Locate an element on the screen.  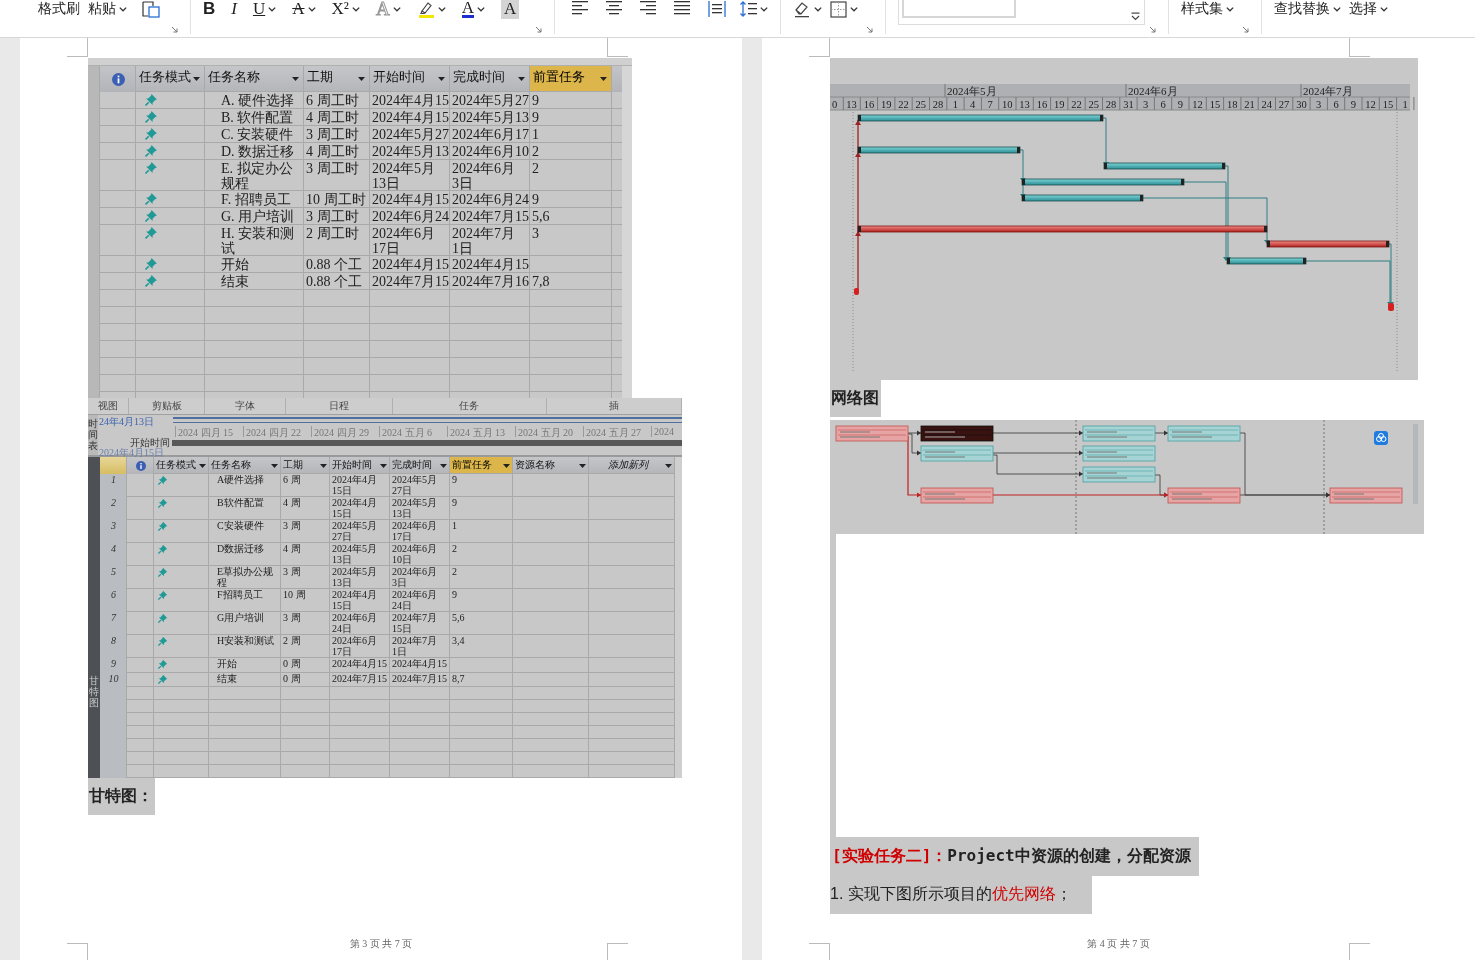
day-label: 28 is located at coordinates (1111, 104).